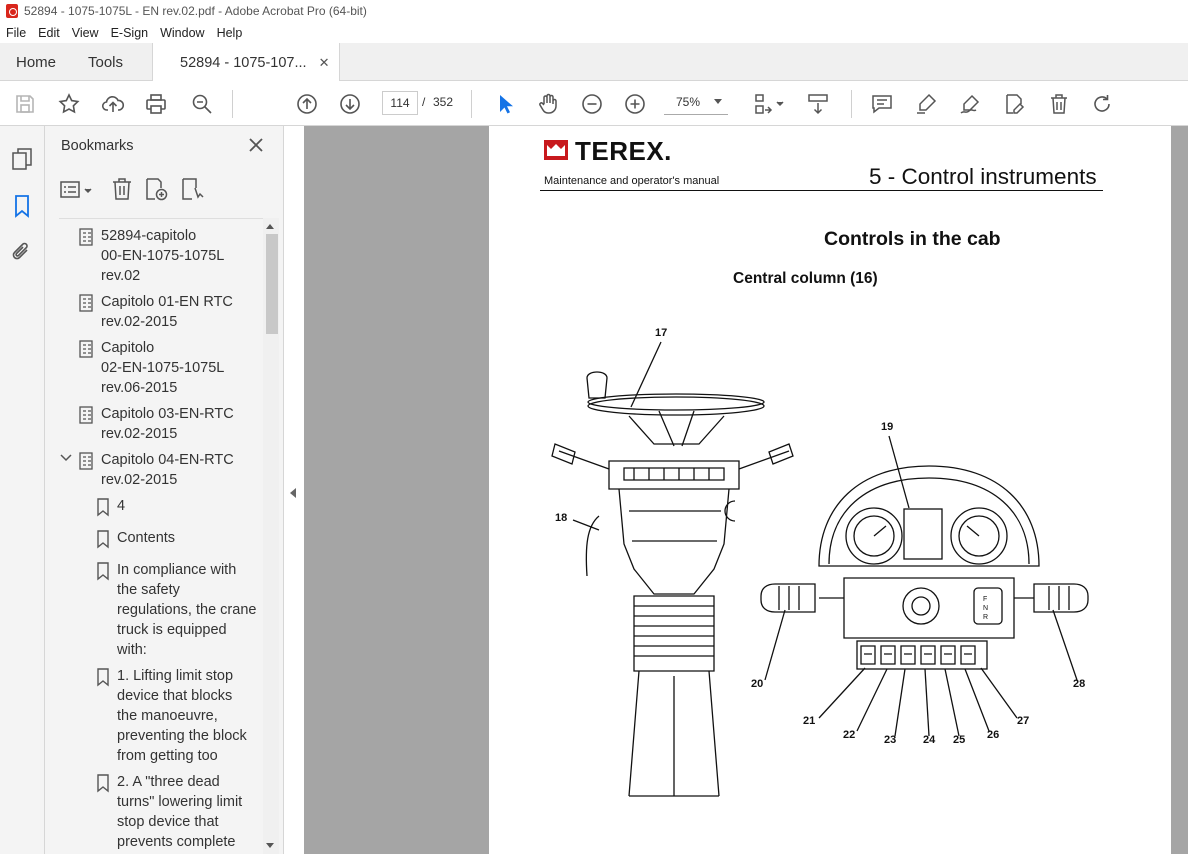  I want to click on callout-28: 28, so click(1079, 684).